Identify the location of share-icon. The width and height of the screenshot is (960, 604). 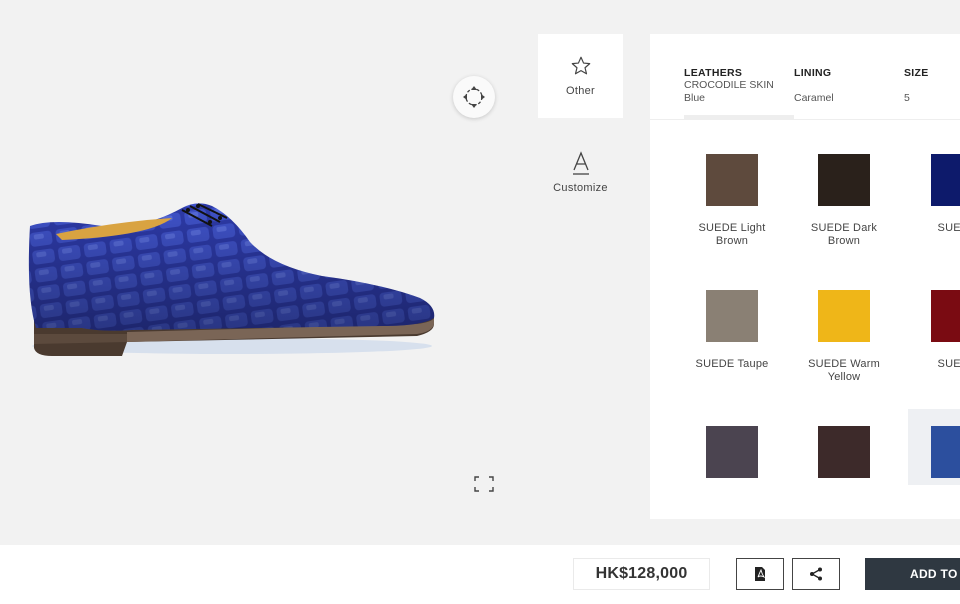
(816, 574).